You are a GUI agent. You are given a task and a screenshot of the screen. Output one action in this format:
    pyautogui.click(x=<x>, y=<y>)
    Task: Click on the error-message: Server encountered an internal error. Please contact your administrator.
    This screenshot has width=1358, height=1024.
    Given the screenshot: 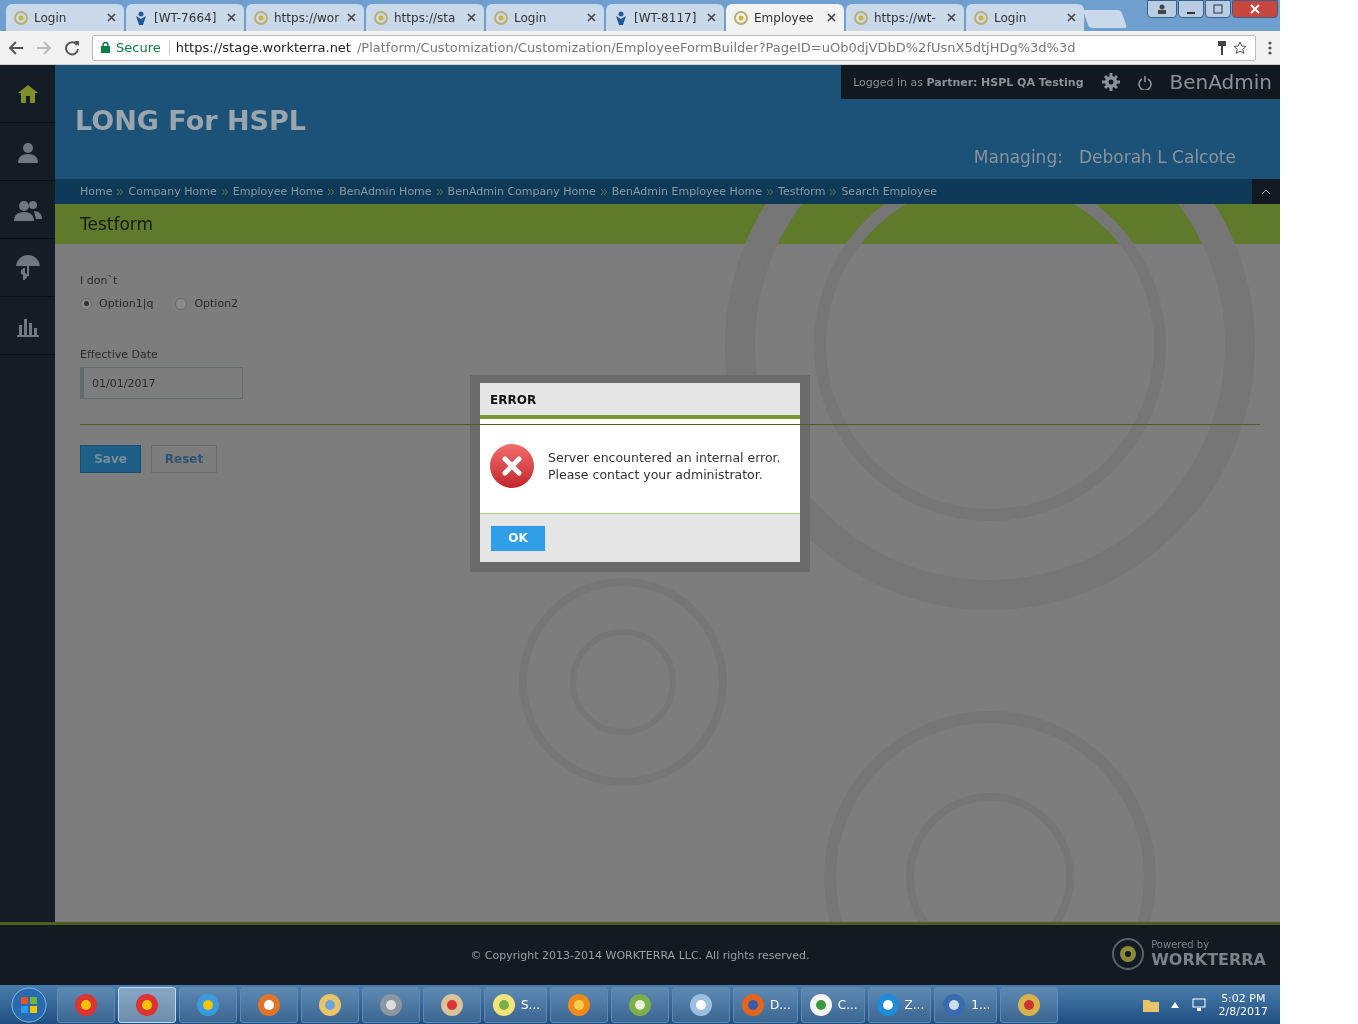 What is the action you would take?
    pyautogui.click(x=664, y=466)
    